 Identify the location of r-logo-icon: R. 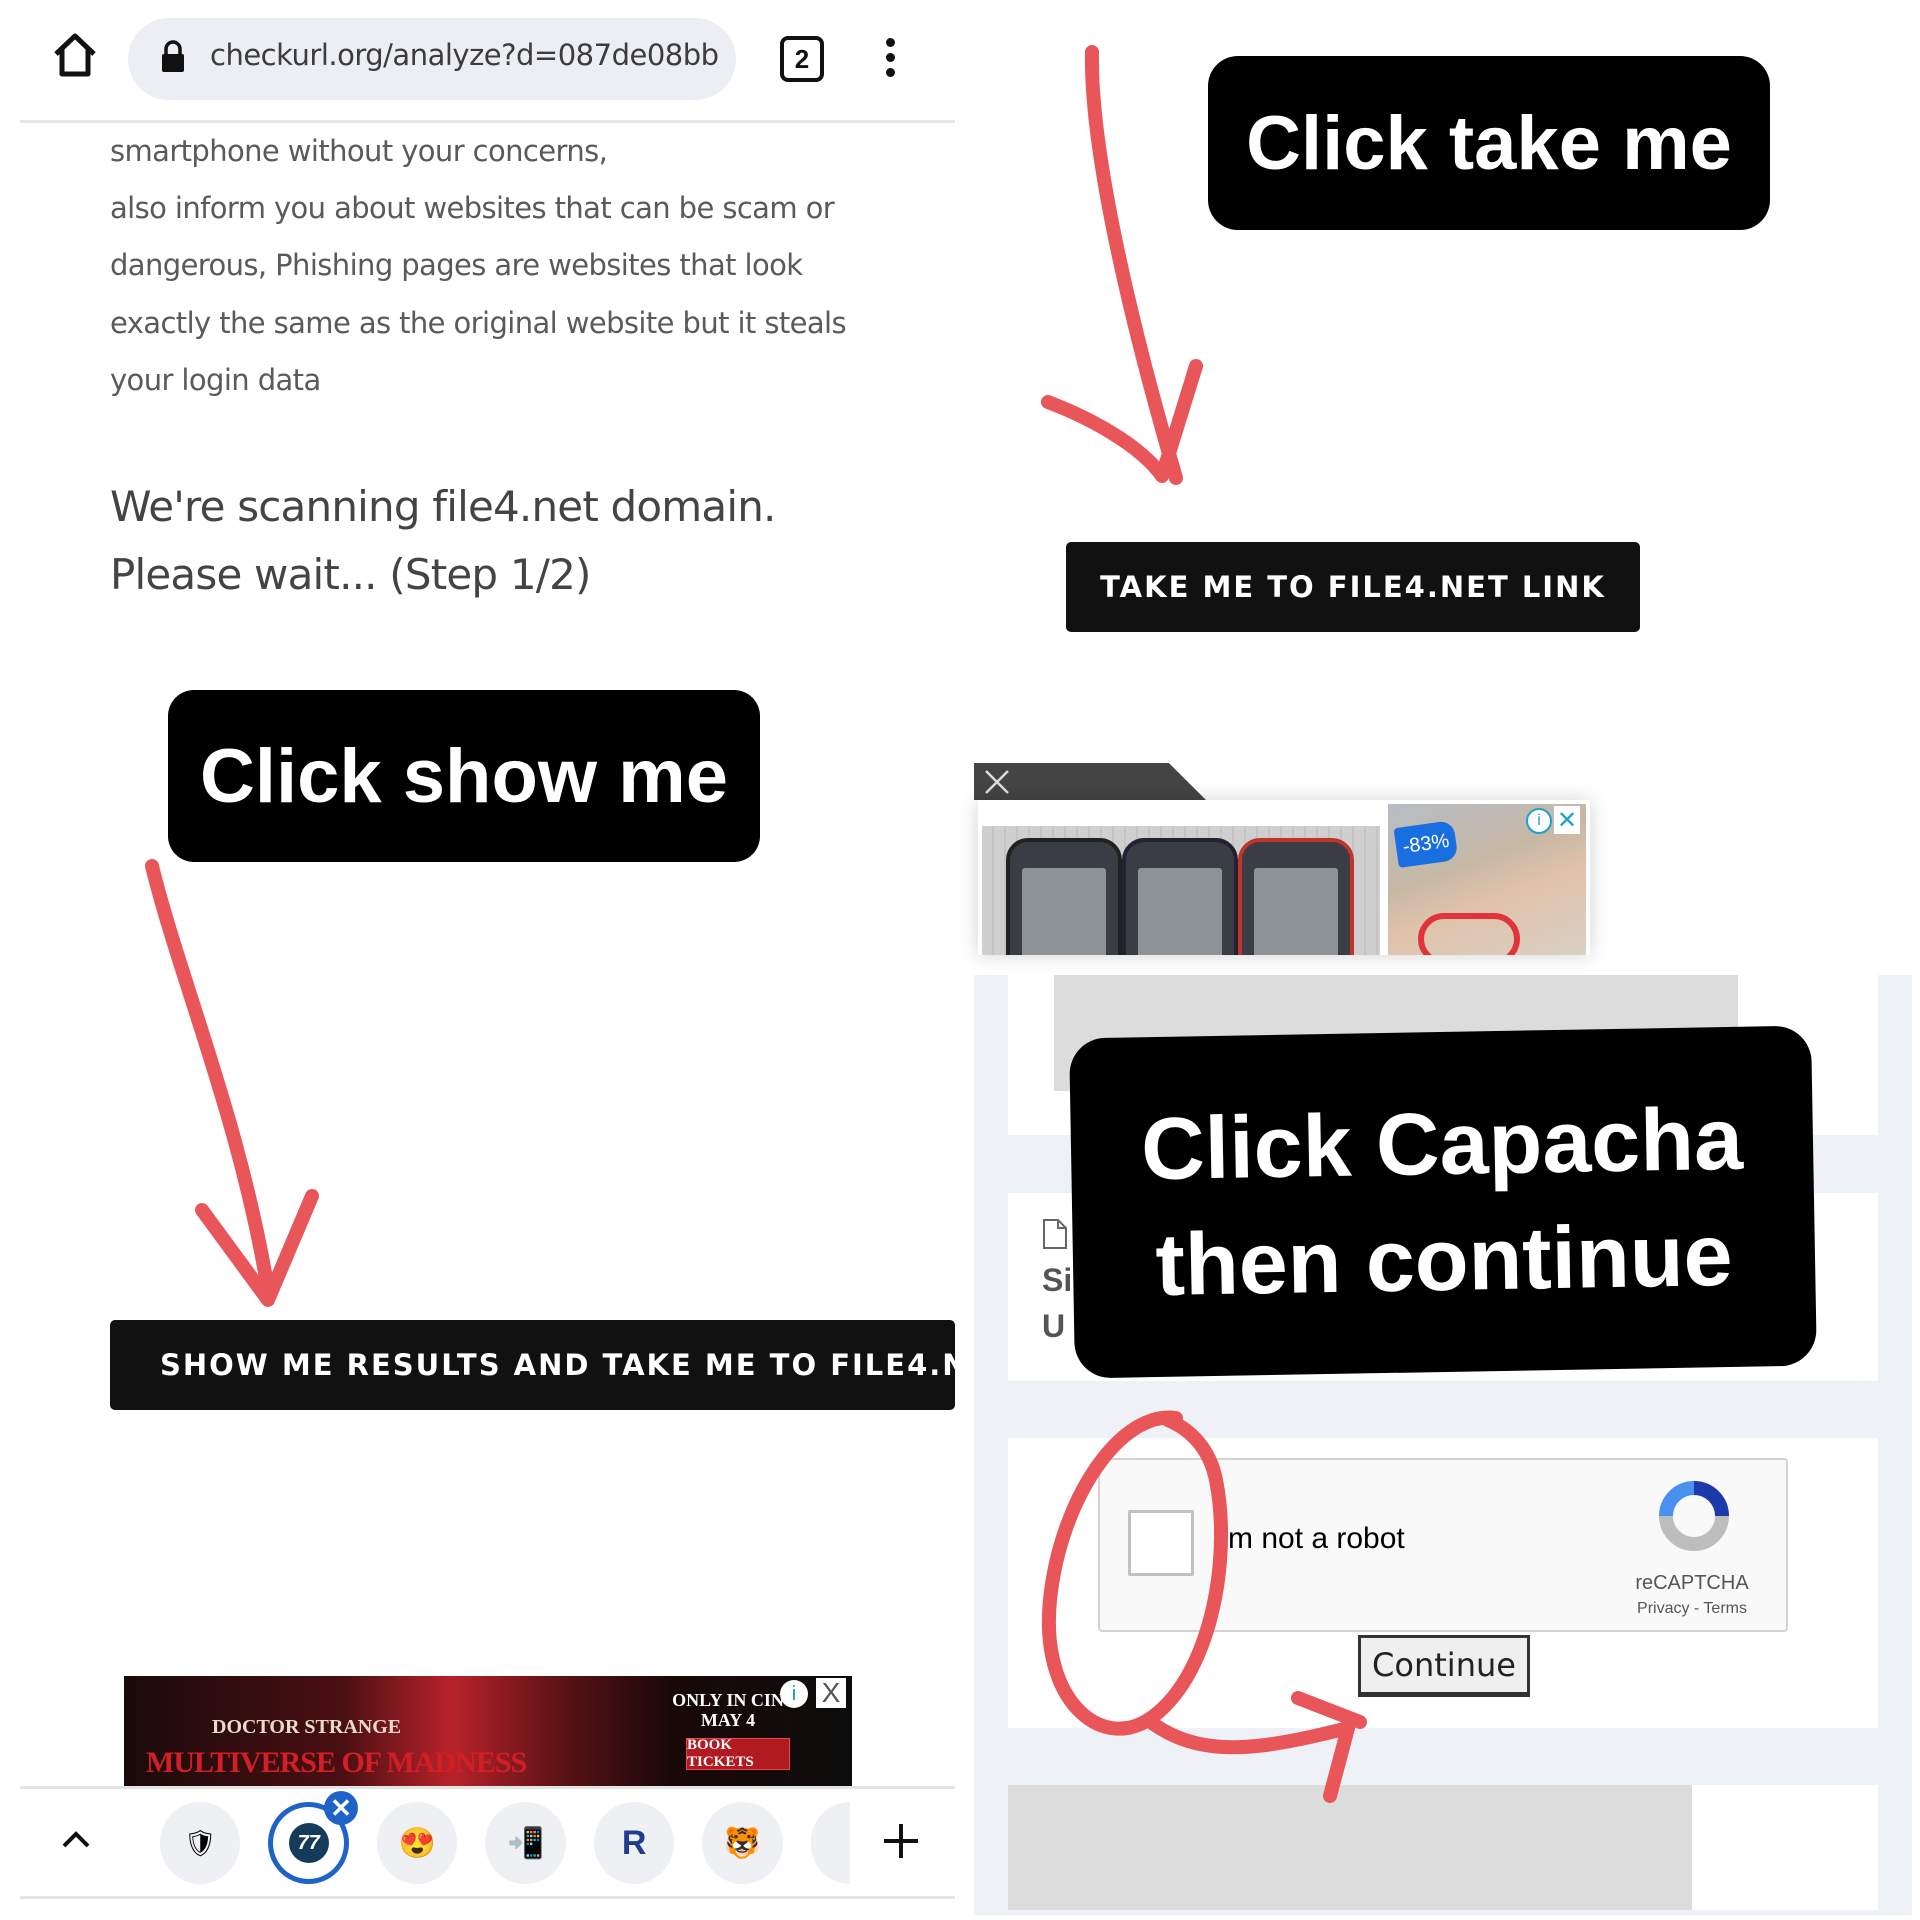
(634, 1842).